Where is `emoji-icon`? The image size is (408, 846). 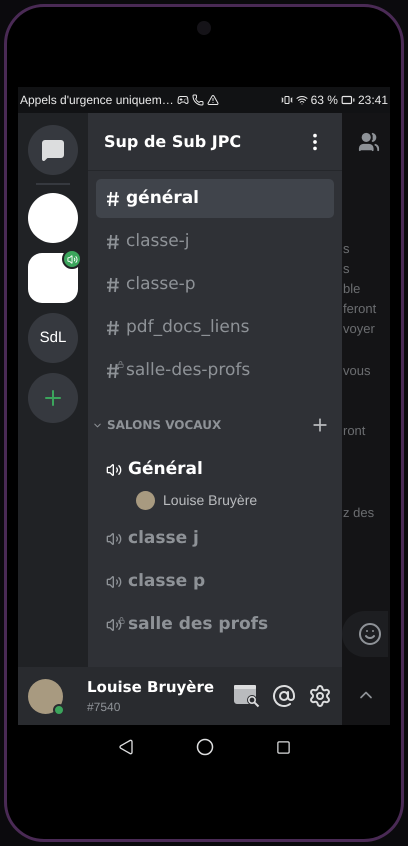 emoji-icon is located at coordinates (370, 634).